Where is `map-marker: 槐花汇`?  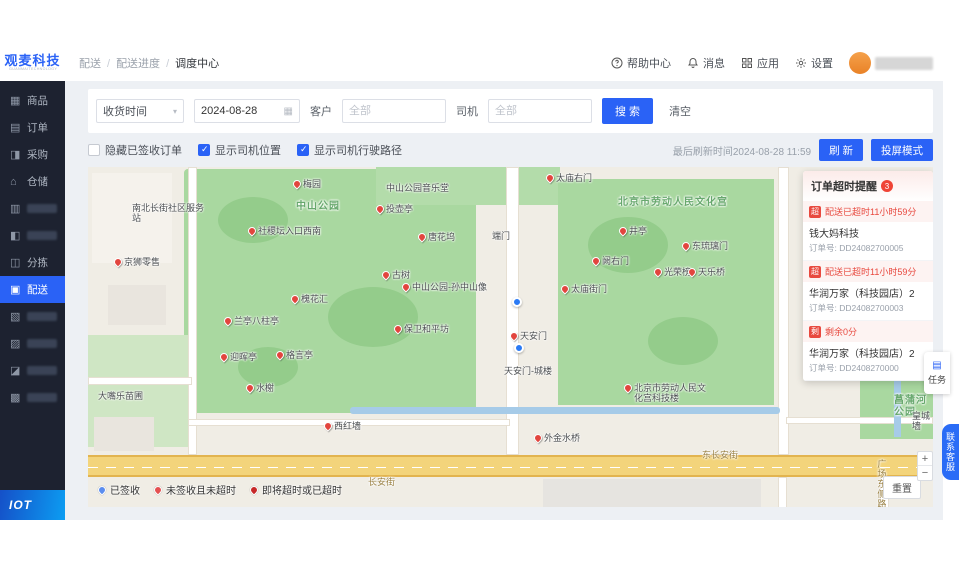
map-marker: 槐花汇 is located at coordinates (309, 299).